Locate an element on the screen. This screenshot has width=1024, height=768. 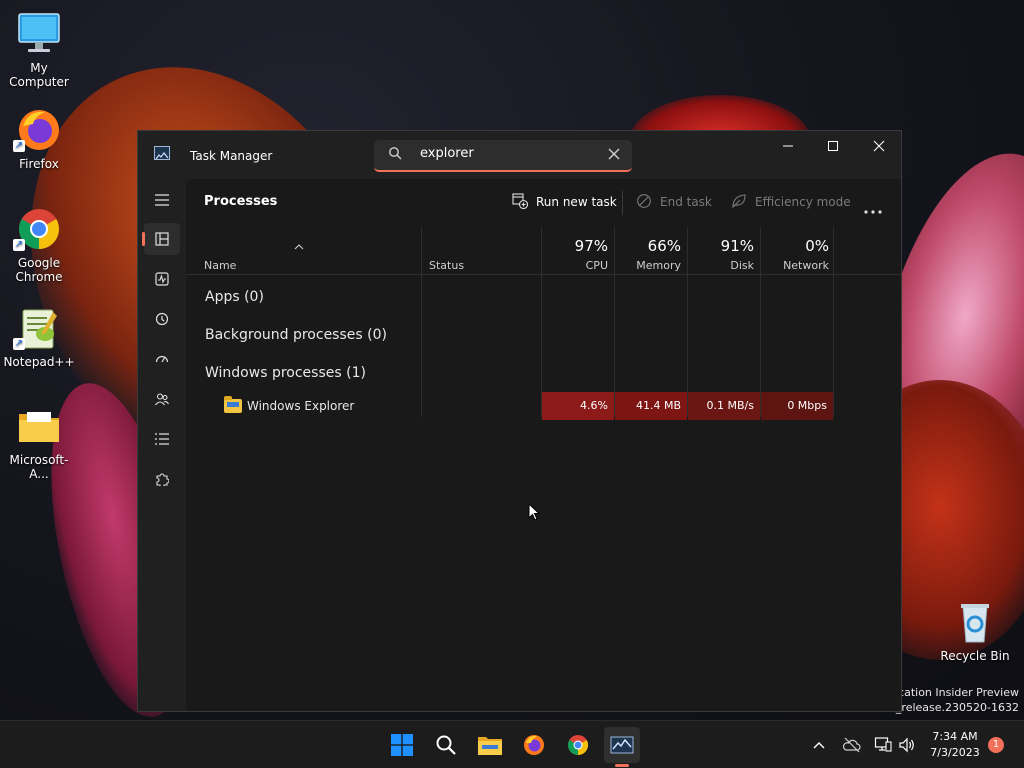
onedrive-offline-icon is located at coordinates (852, 745).